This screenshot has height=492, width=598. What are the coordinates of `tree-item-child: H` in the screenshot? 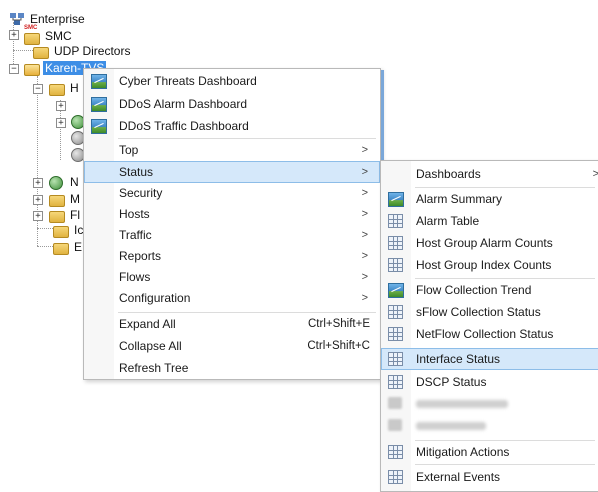 It's located at (65, 88).